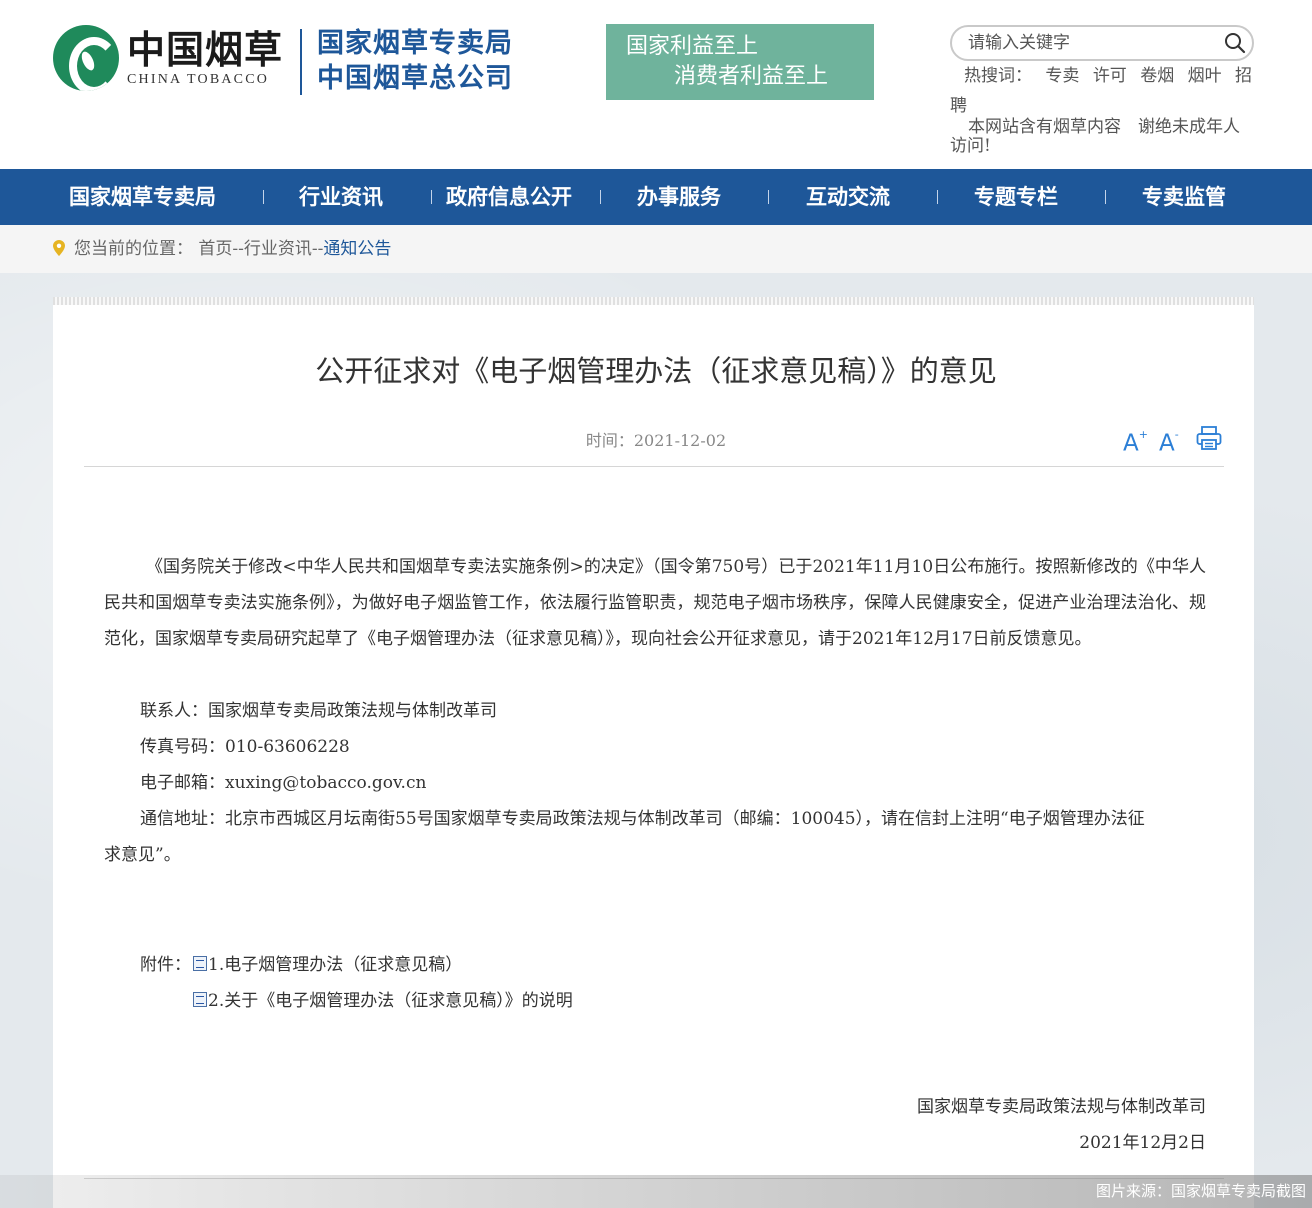 This screenshot has width=1312, height=1208. Describe the element at coordinates (654, 466) in the screenshot. I see `title-divider` at that location.